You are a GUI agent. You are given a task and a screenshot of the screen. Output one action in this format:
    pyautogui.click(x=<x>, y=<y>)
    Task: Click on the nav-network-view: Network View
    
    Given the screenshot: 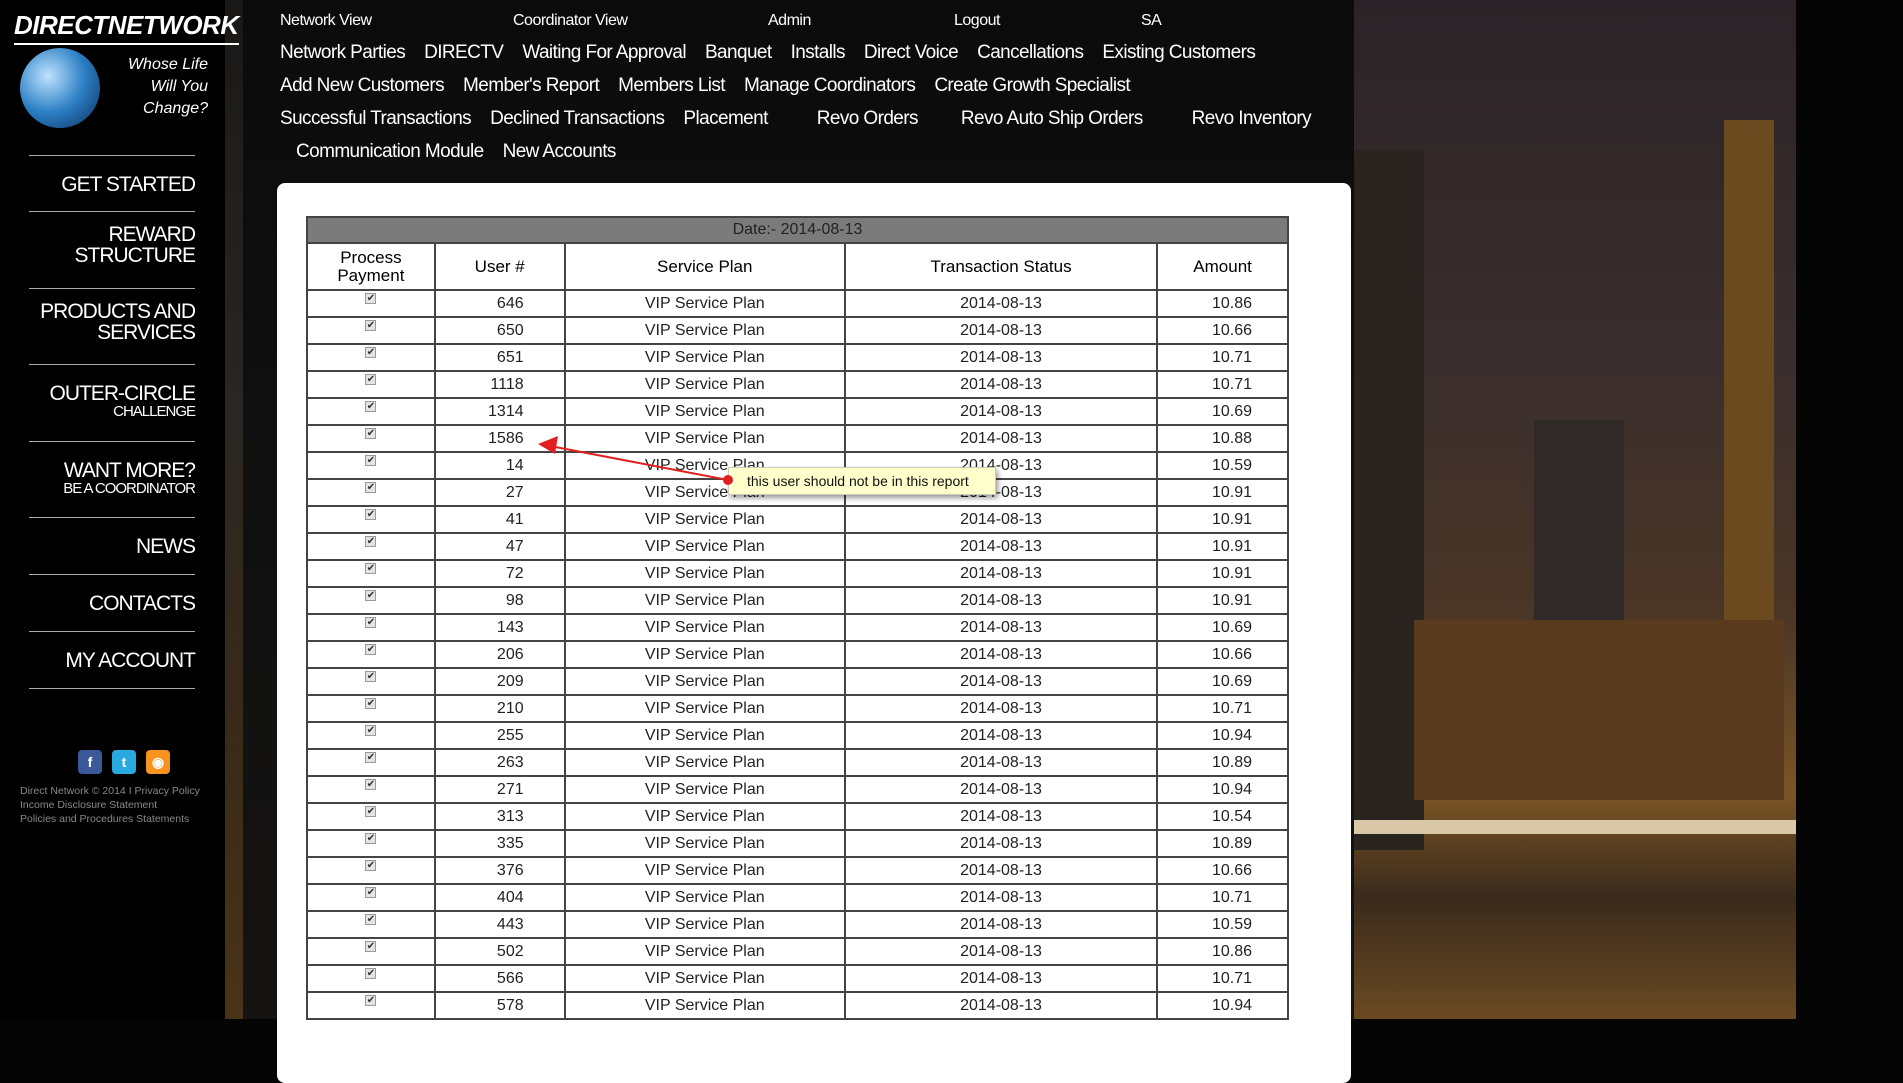 What is the action you would take?
    pyautogui.click(x=326, y=21)
    